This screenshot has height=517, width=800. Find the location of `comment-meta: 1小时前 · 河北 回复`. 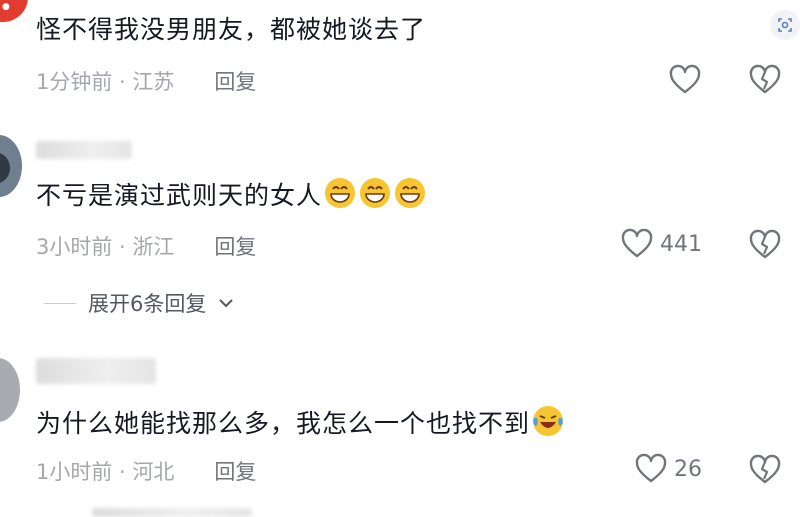

comment-meta: 1小时前 · 河北 回复 is located at coordinates (146, 471).